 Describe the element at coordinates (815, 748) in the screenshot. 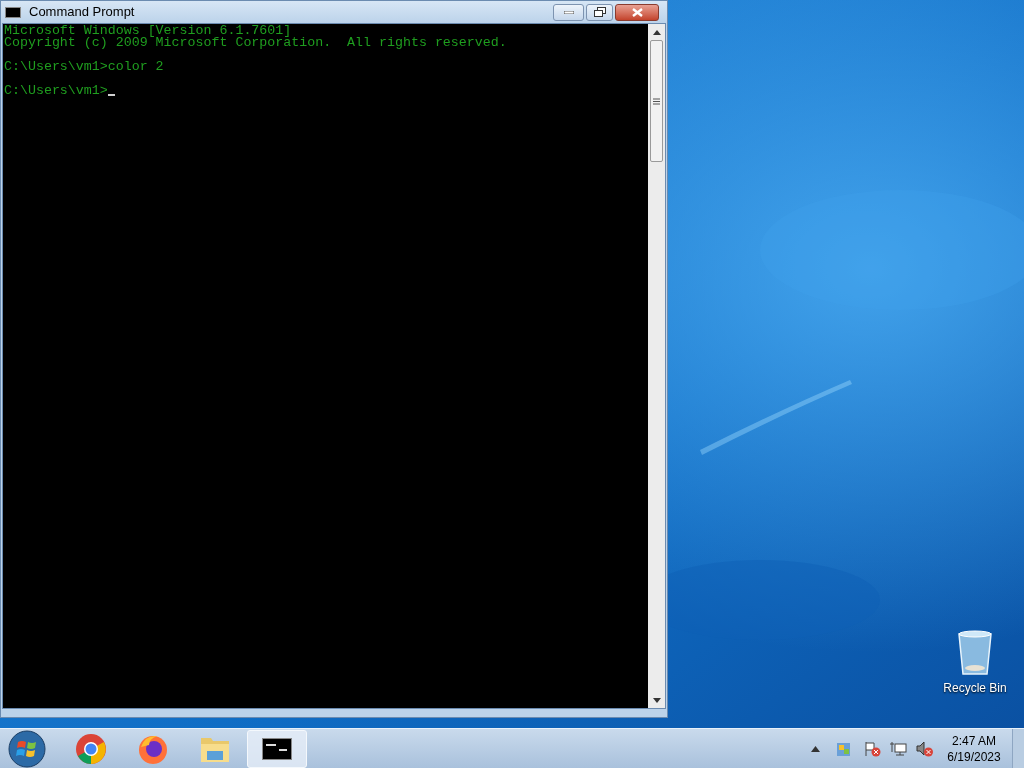

I see `show-hidden-icons-icon` at that location.